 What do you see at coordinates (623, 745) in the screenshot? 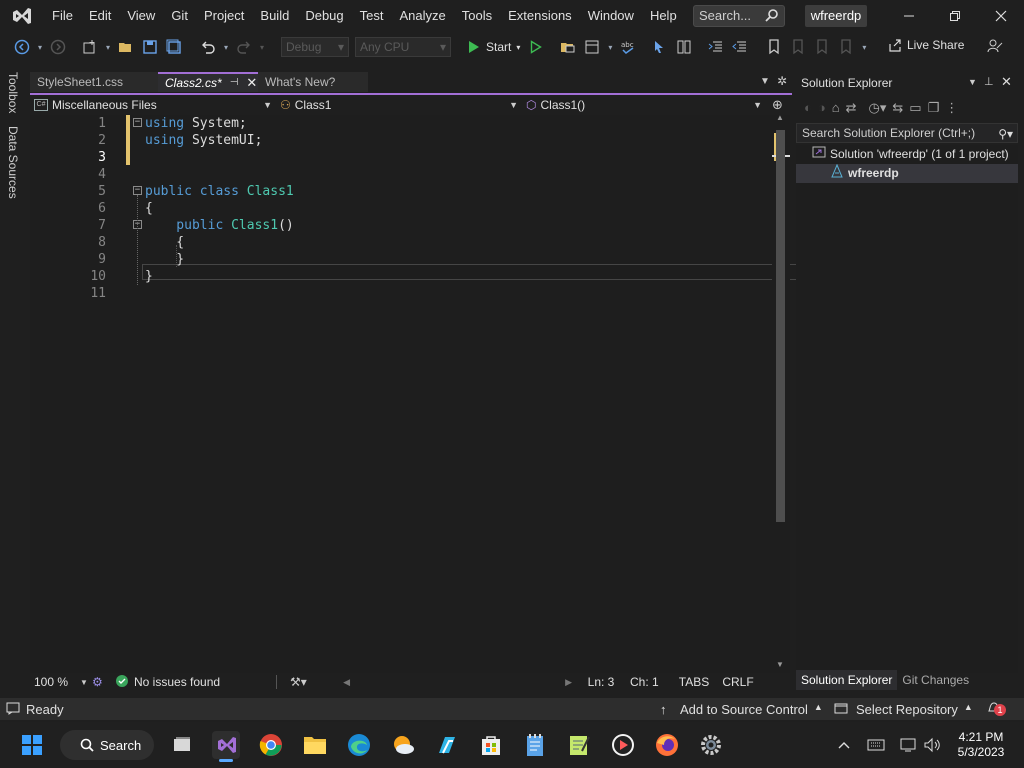
I see `media-player-icon` at bounding box center [623, 745].